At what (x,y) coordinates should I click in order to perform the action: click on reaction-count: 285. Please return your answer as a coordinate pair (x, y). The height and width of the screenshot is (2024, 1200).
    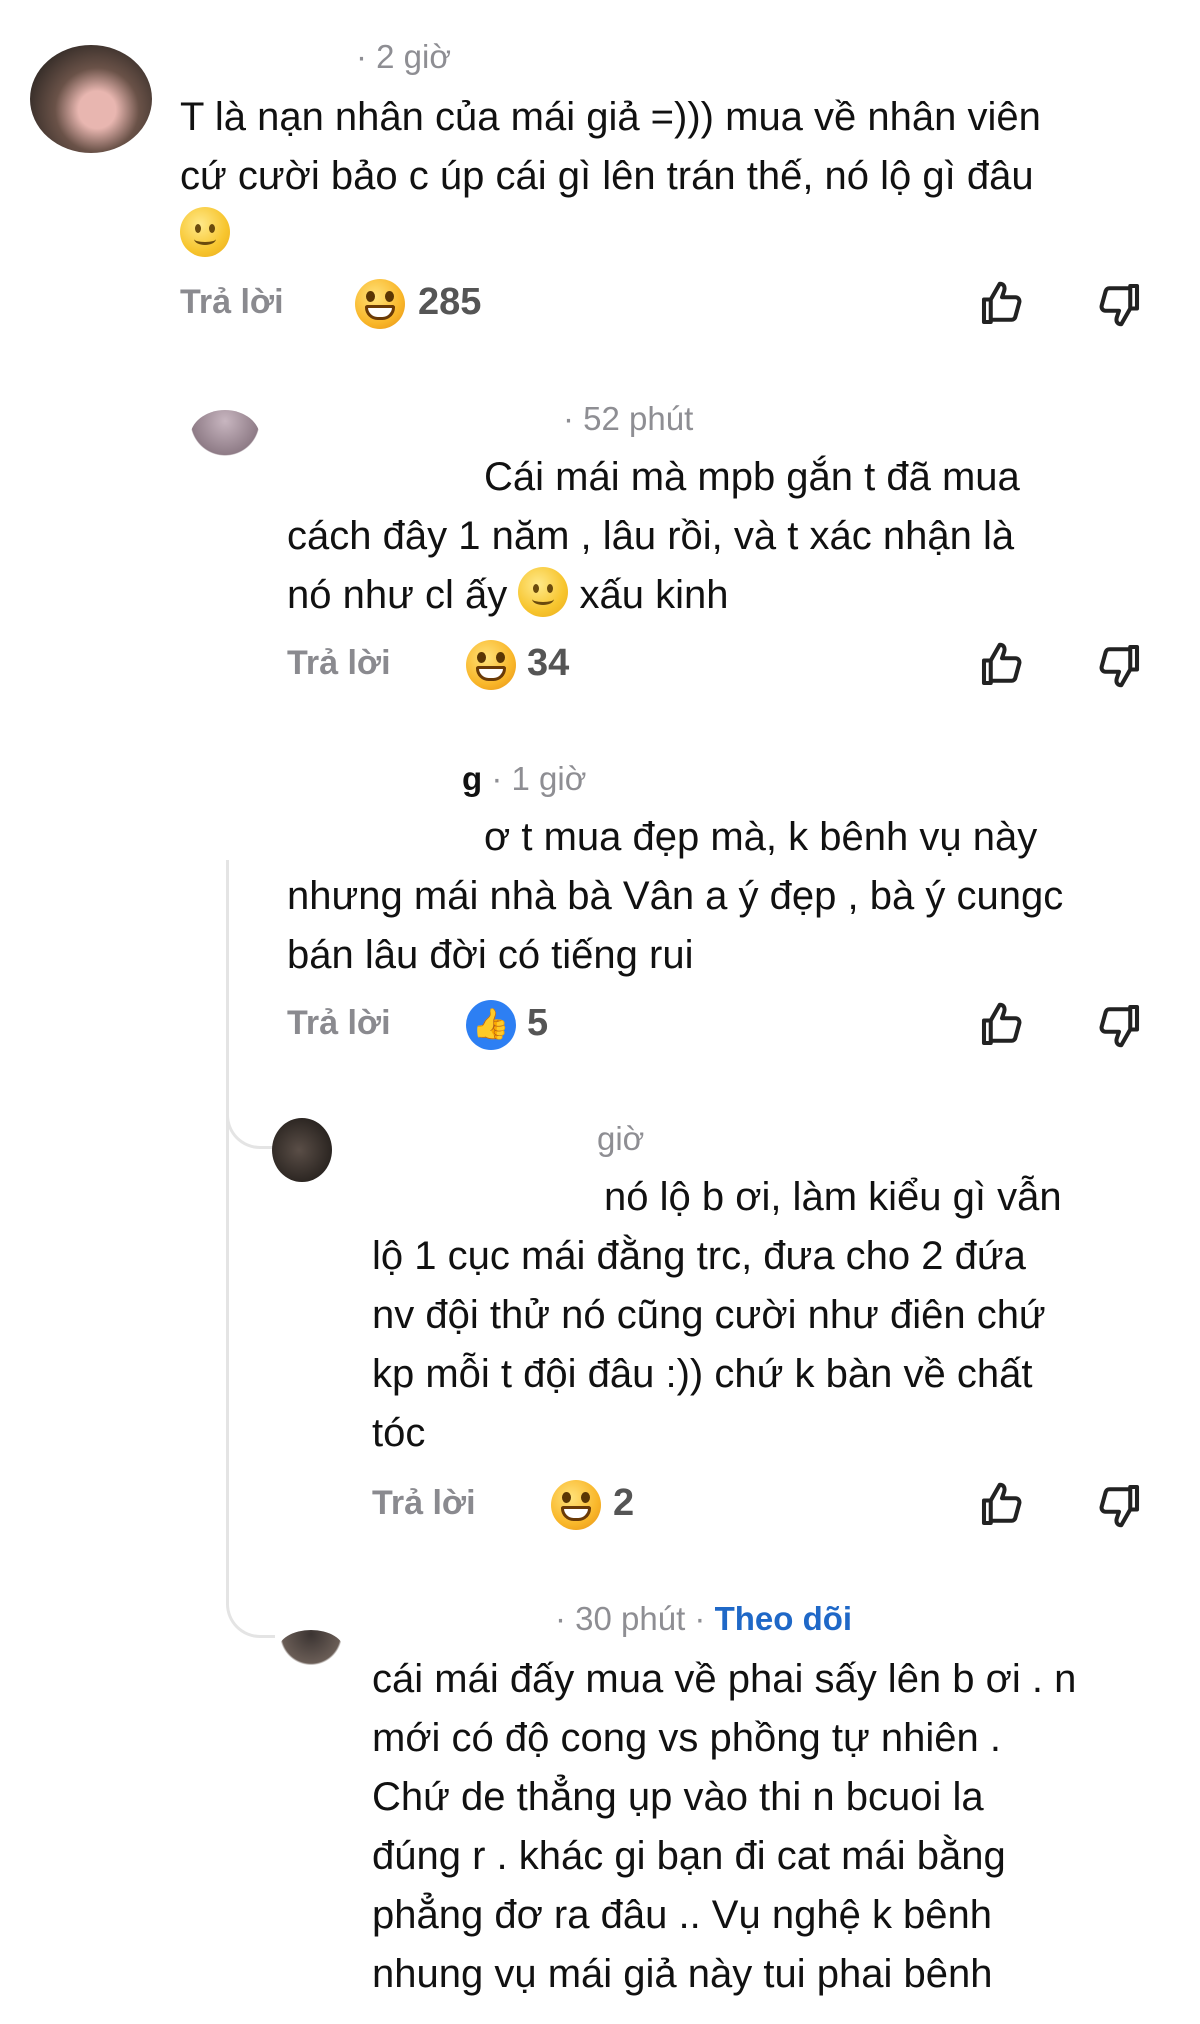
    Looking at the image, I should click on (450, 302).